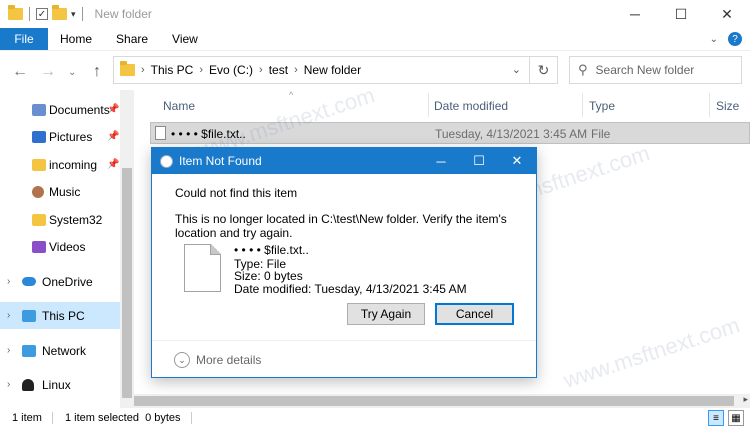  I want to click on dialog-maximize-button: ☐, so click(479, 161).